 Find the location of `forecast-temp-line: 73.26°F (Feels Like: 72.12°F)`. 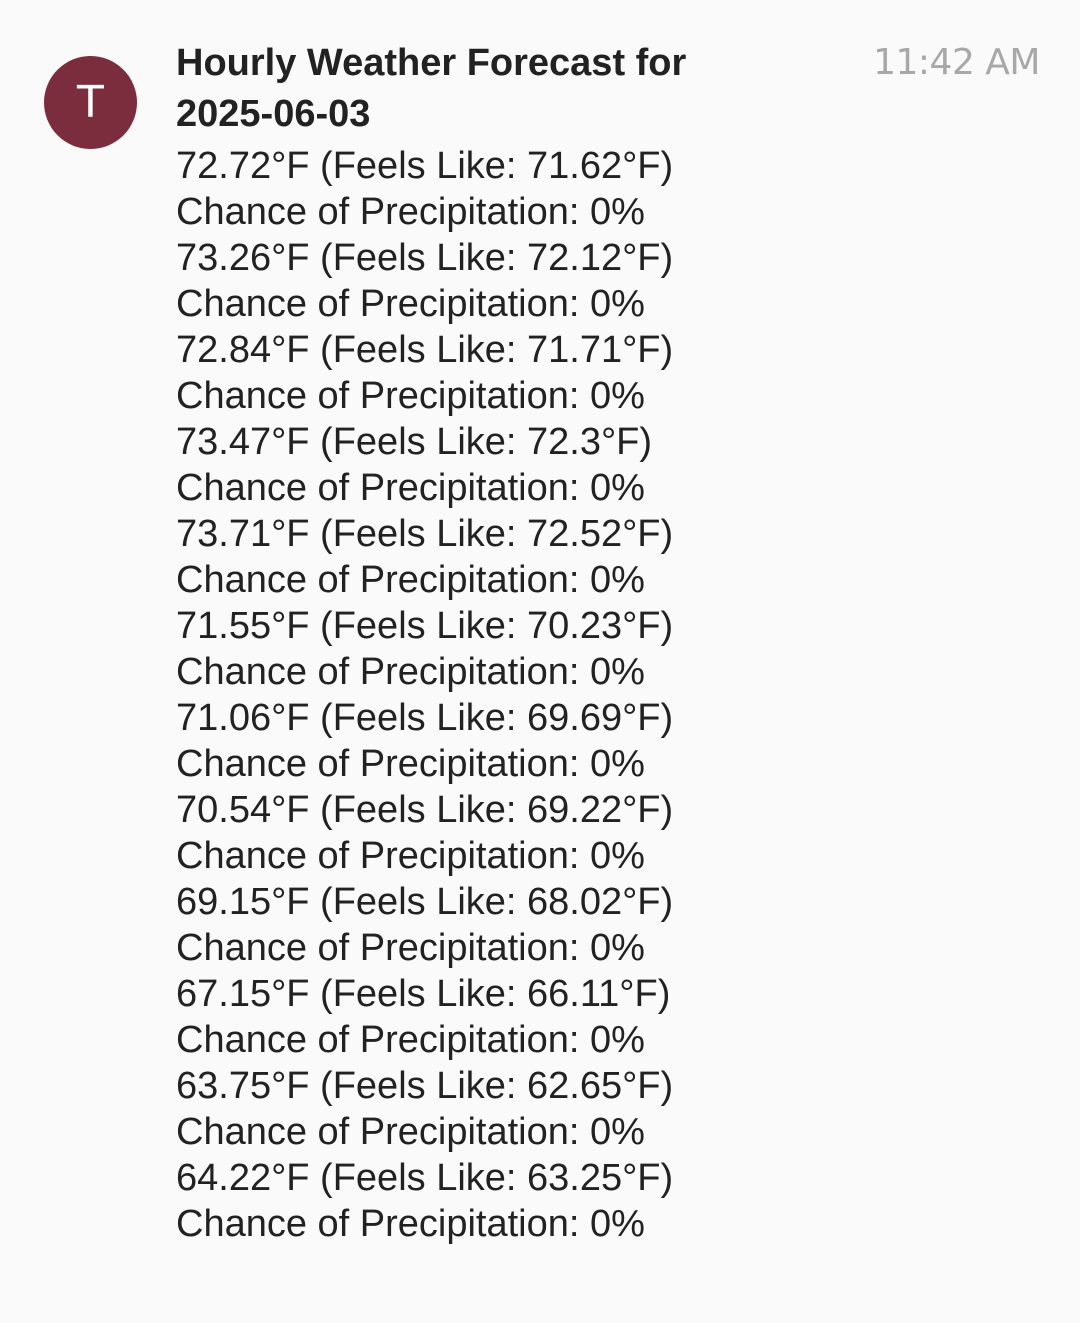

forecast-temp-line: 73.26°F (Feels Like: 72.12°F) is located at coordinates (425, 258).